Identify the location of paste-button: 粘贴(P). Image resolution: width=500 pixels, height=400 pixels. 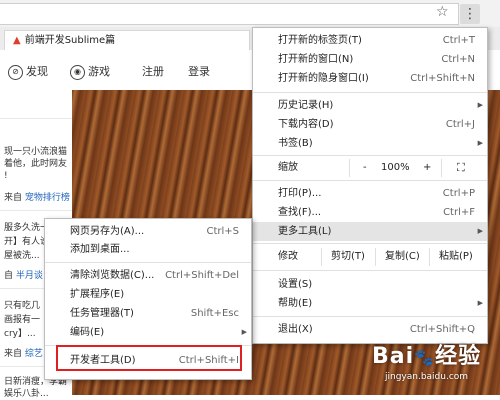
(456, 257).